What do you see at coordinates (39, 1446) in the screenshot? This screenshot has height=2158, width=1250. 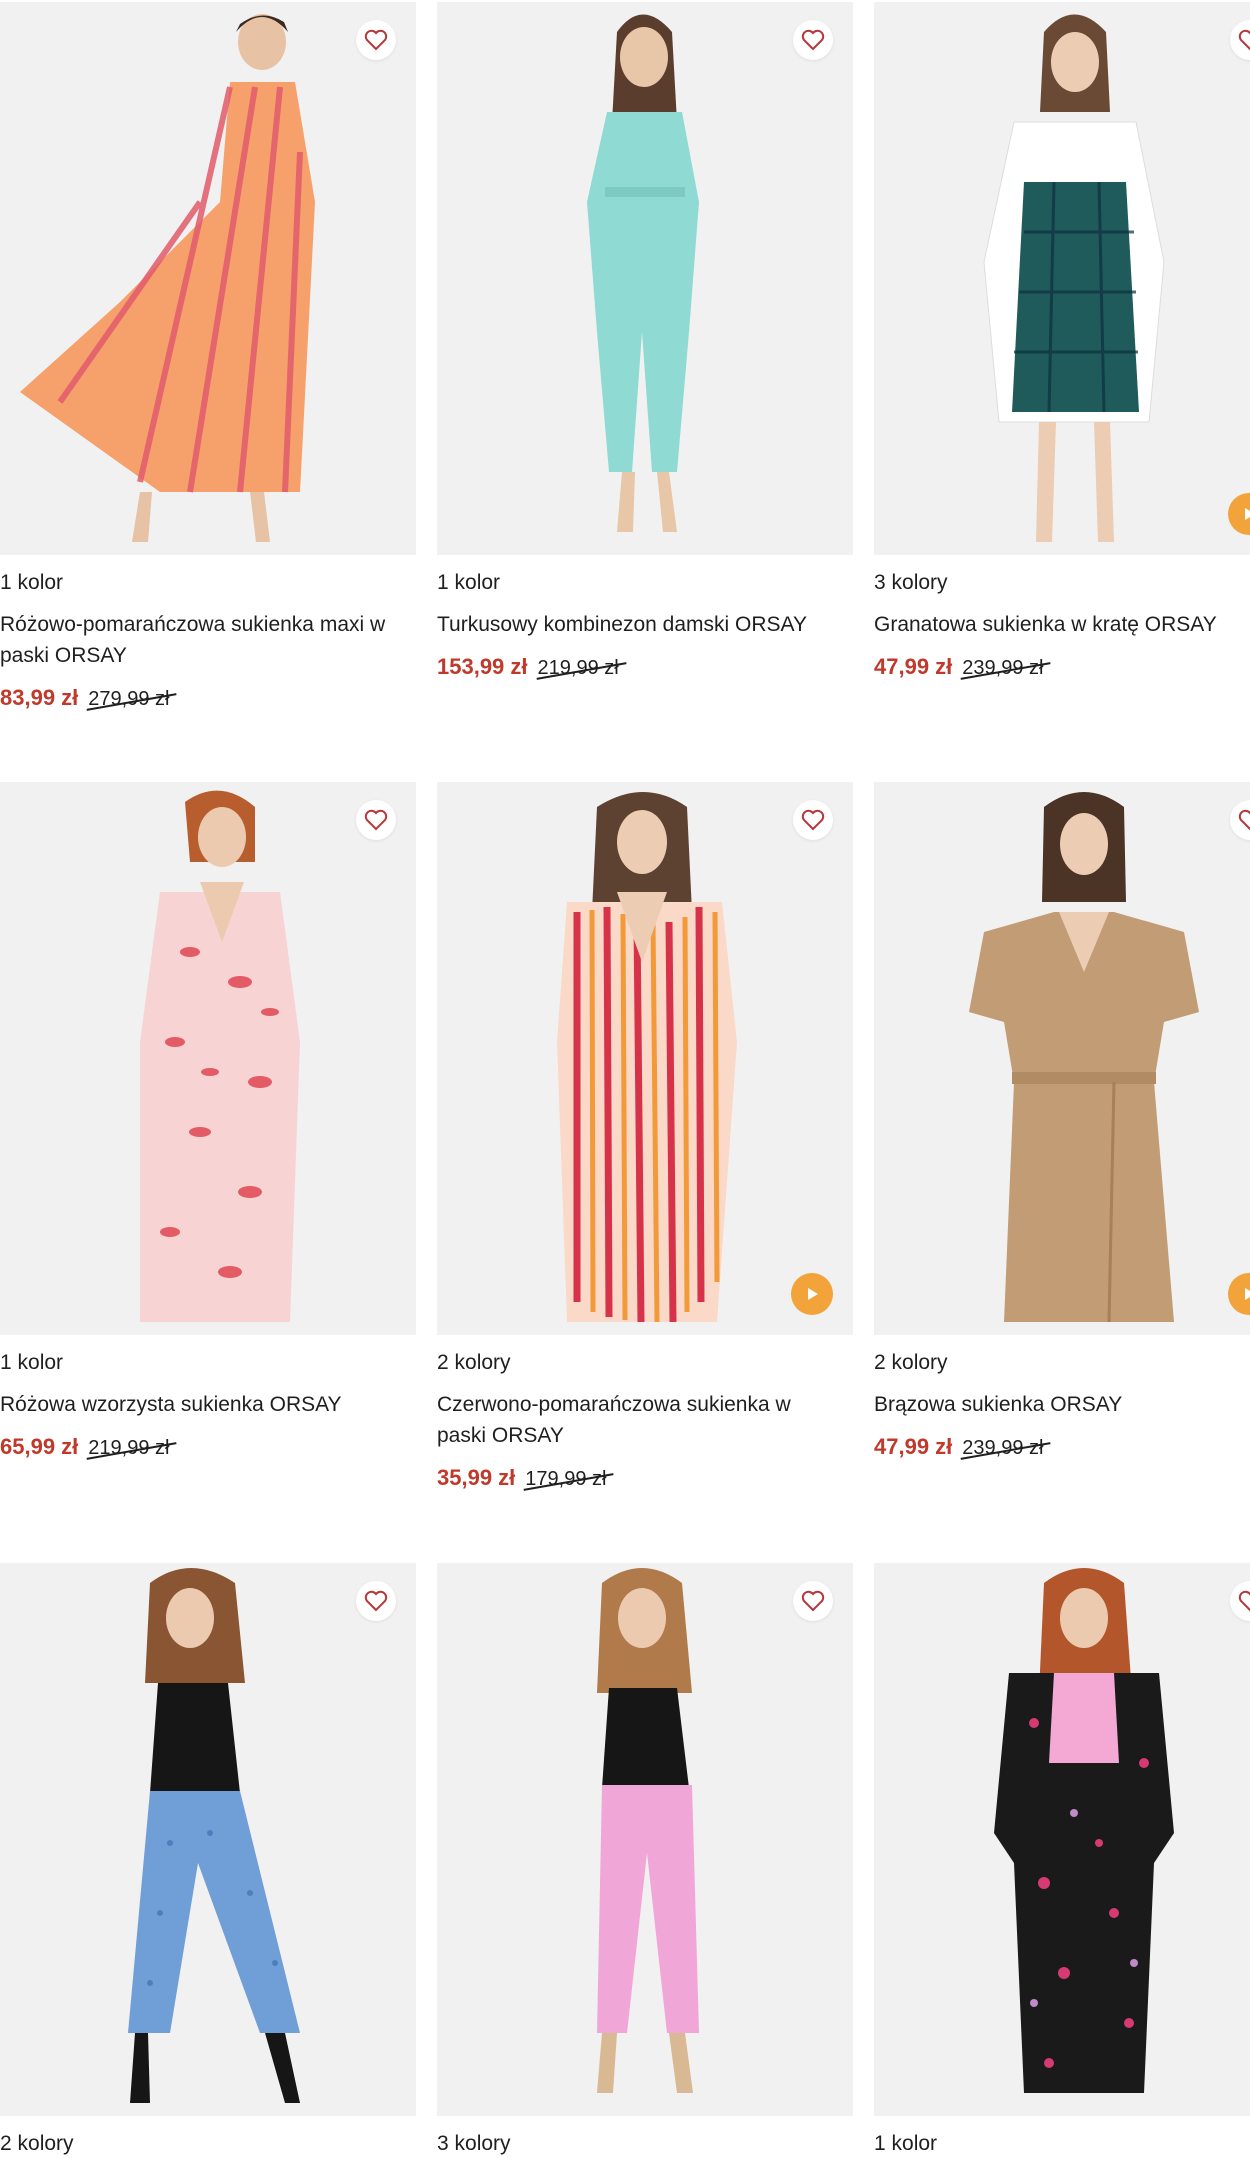 I see `sale-price: 65,99 zł` at bounding box center [39, 1446].